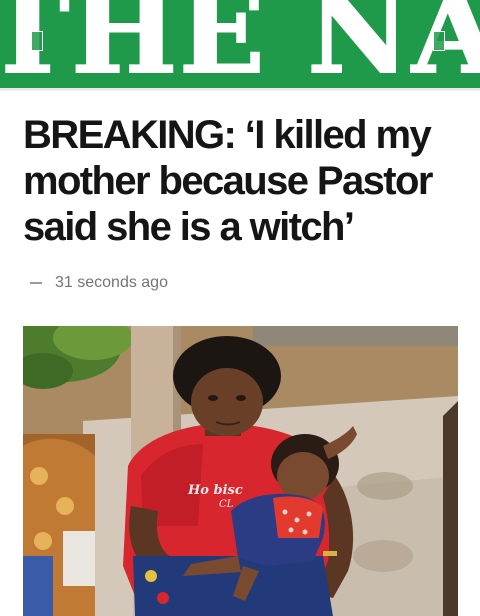 Image resolution: width=480 pixels, height=616 pixels. I want to click on menu-icon, so click(37, 41).